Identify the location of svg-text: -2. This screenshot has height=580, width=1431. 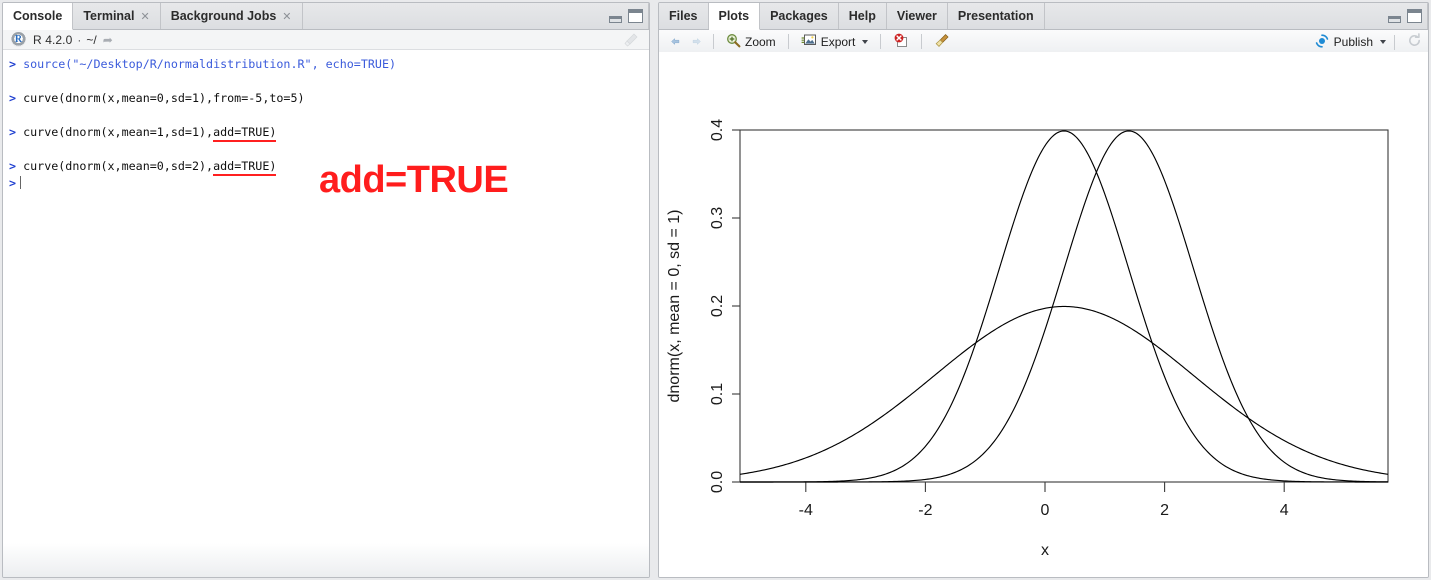
(925, 510).